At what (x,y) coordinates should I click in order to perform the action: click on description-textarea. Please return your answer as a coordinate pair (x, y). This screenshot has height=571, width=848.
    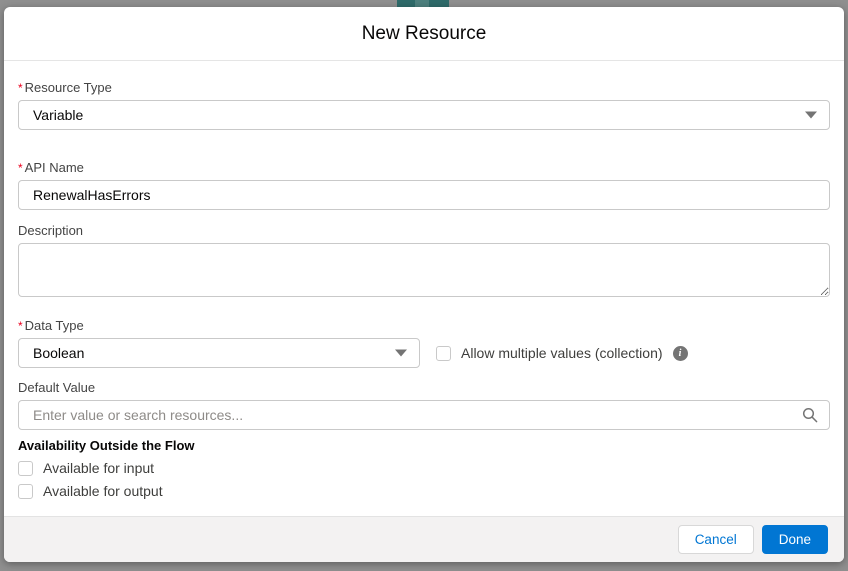
    Looking at the image, I should click on (424, 270).